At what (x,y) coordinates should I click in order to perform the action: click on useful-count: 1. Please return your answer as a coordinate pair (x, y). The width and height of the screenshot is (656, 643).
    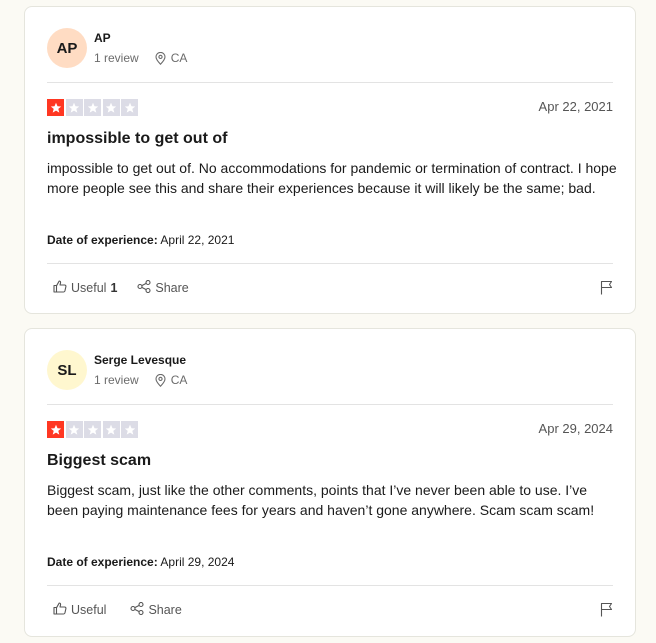
    Looking at the image, I should click on (114, 288).